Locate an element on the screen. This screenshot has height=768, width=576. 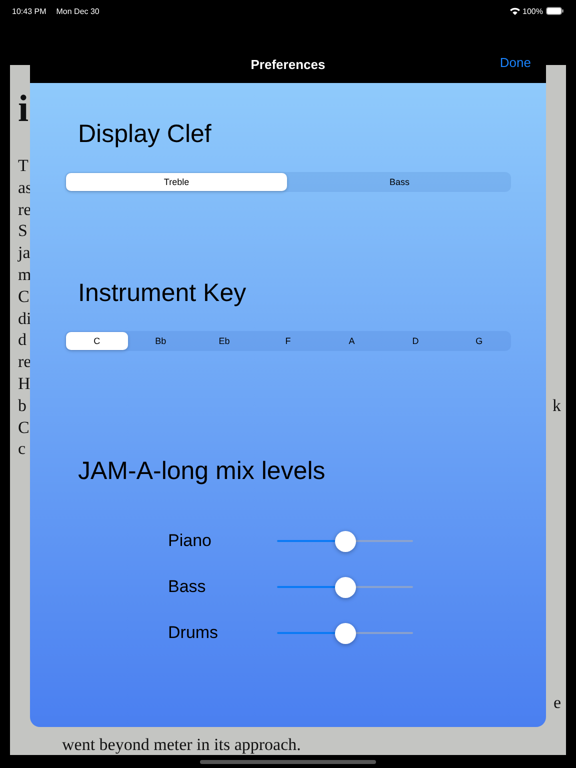
paragraph-text: c is located at coordinates (22, 449).